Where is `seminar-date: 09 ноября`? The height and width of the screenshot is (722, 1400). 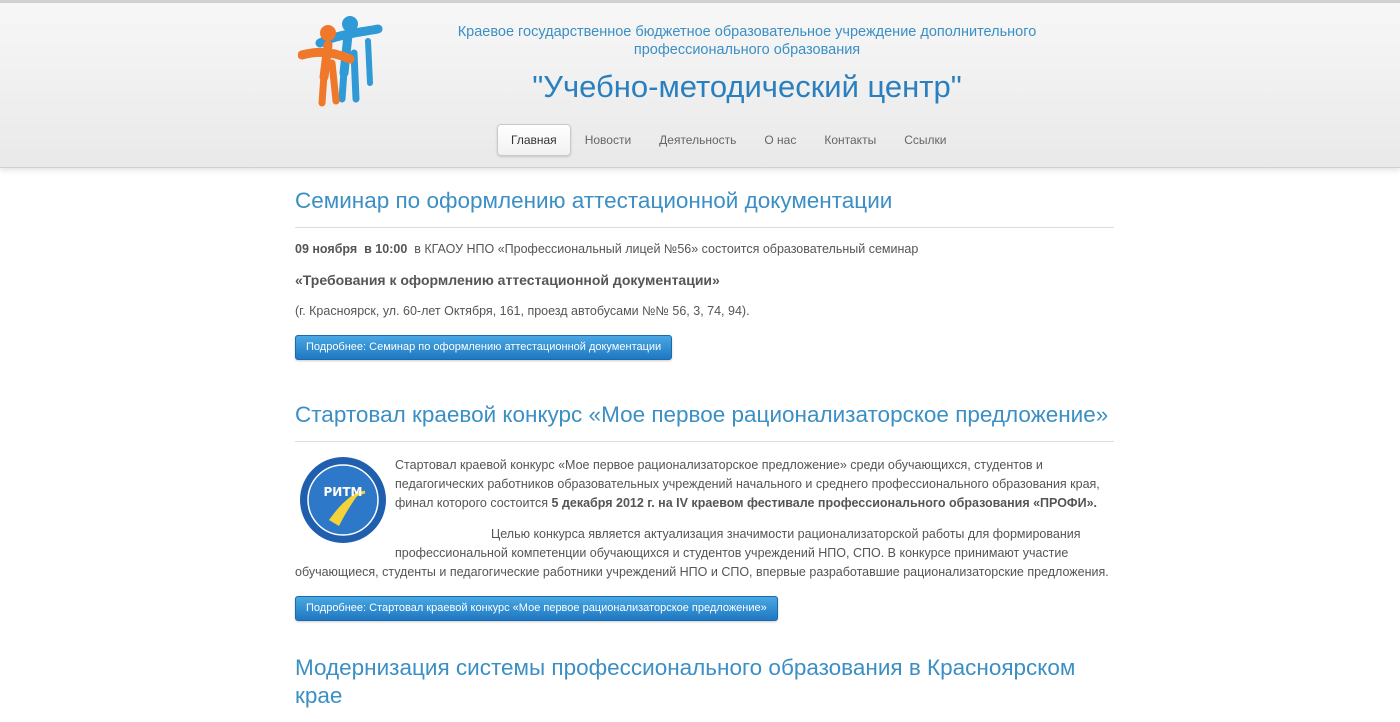
seminar-date: 09 ноября is located at coordinates (326, 249).